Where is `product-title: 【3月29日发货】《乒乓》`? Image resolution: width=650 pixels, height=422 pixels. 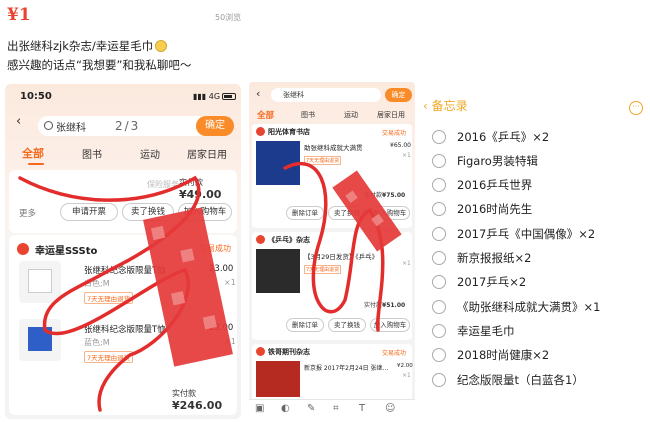 product-title: 【3月29日发货】《乒乓》 is located at coordinates (341, 256).